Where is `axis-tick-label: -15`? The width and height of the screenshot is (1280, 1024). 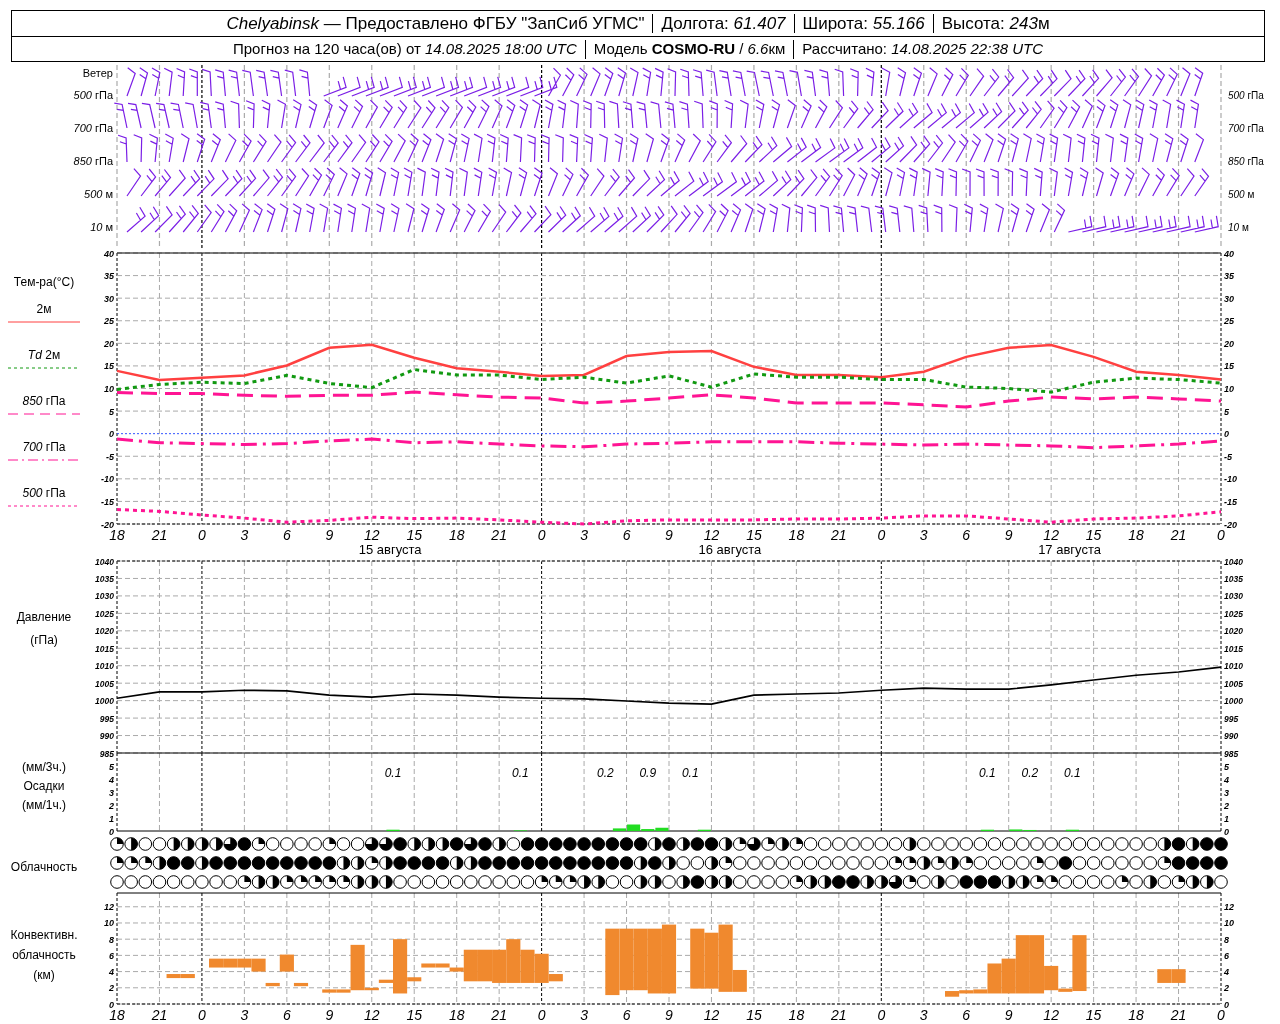
axis-tick-label: -15 is located at coordinates (1230, 501).